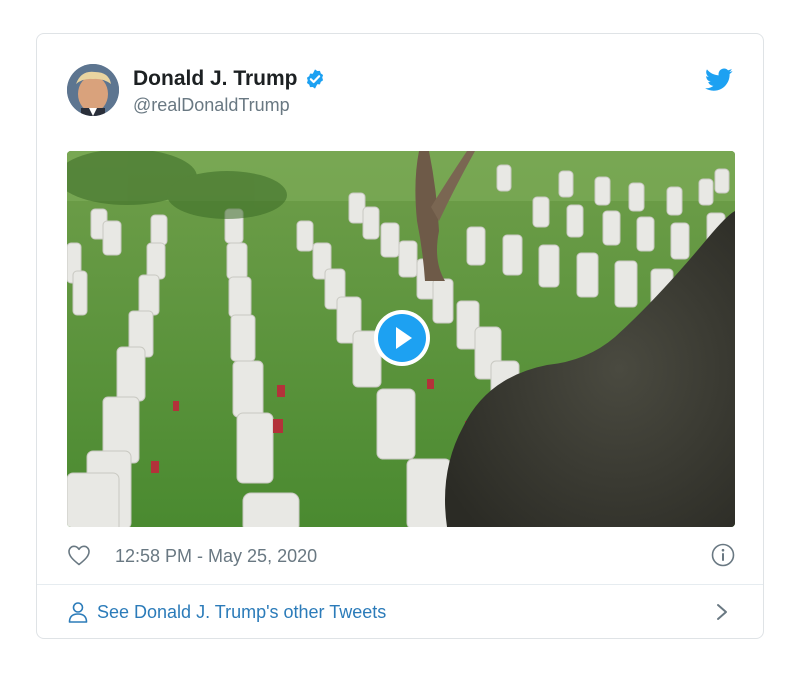 This screenshot has width=800, height=677. I want to click on tweet-timestamp: 12:58 PM - May 25, 2020, so click(216, 556).